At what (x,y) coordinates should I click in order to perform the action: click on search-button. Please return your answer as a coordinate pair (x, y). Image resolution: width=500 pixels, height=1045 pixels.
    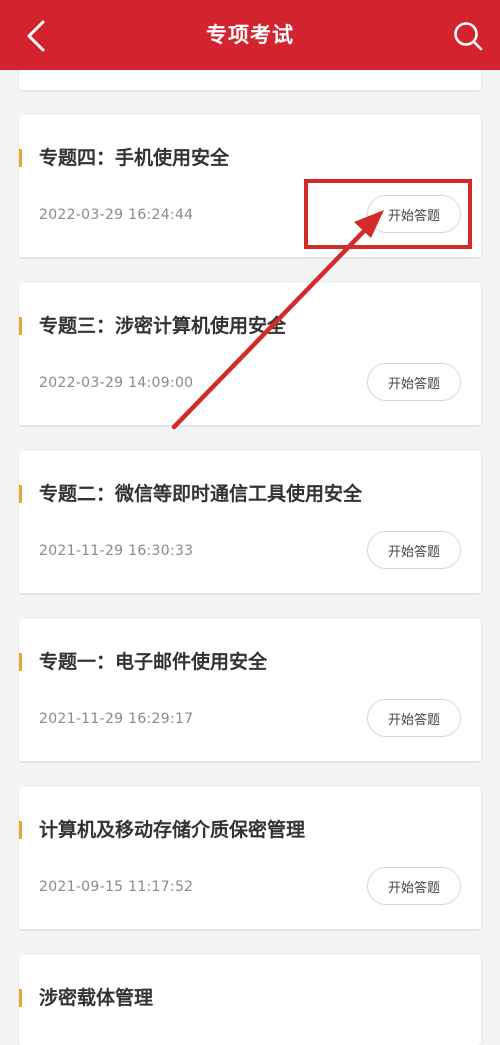
    Looking at the image, I should click on (468, 36).